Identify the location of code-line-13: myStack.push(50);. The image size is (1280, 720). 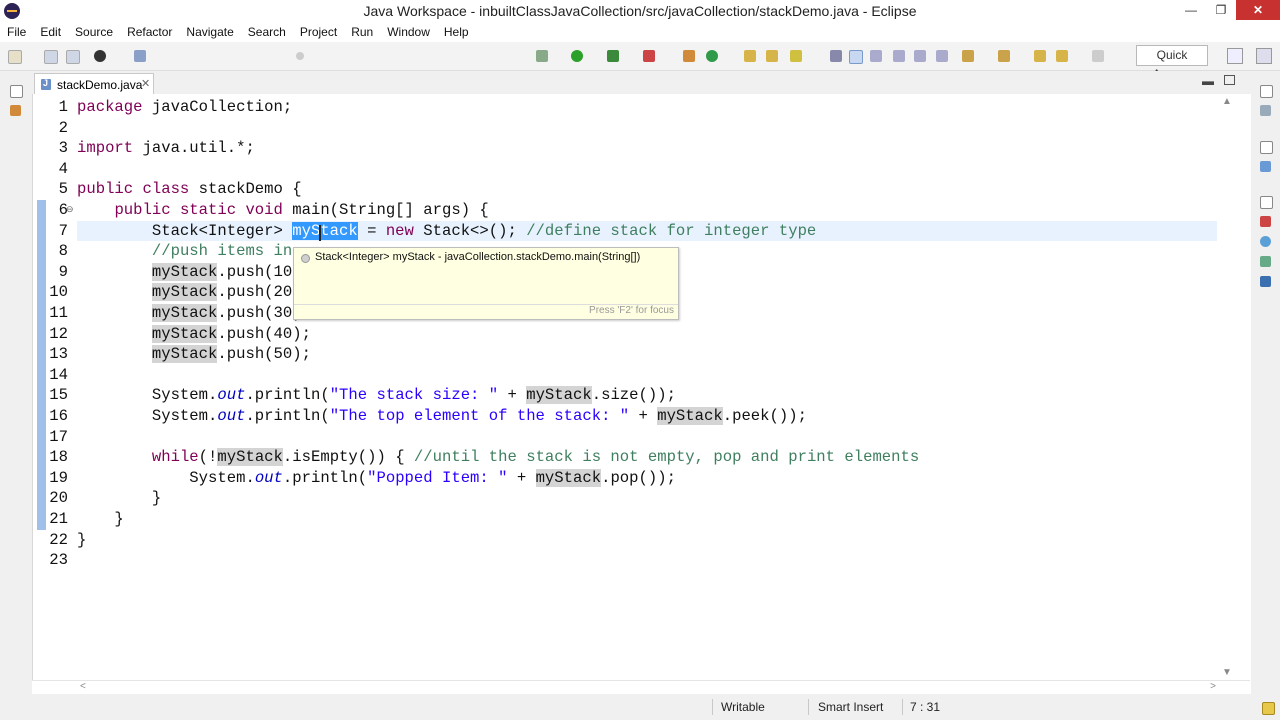
(194, 354).